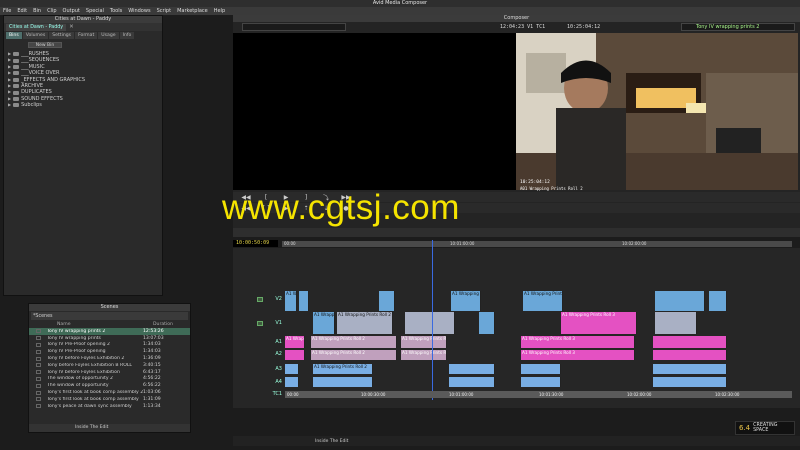 This screenshot has height=450, width=800. Describe the element at coordinates (109, 331) in the screenshot. I see `table-row: Tony IV wrapping prints 2 12:53:26` at that location.